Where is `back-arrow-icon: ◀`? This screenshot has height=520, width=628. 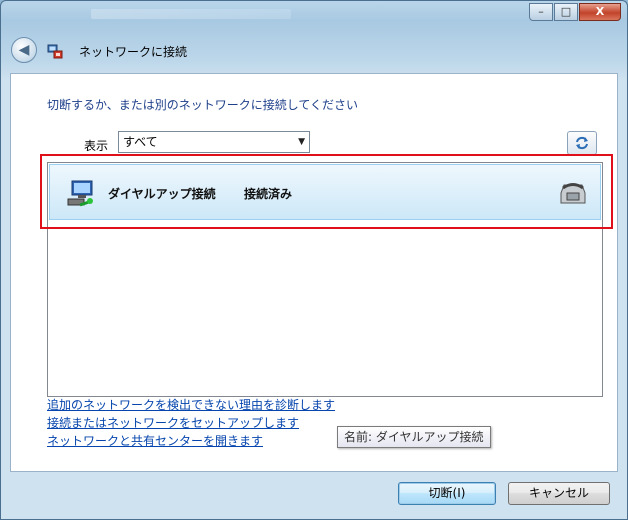 back-arrow-icon: ◀ is located at coordinates (24, 50).